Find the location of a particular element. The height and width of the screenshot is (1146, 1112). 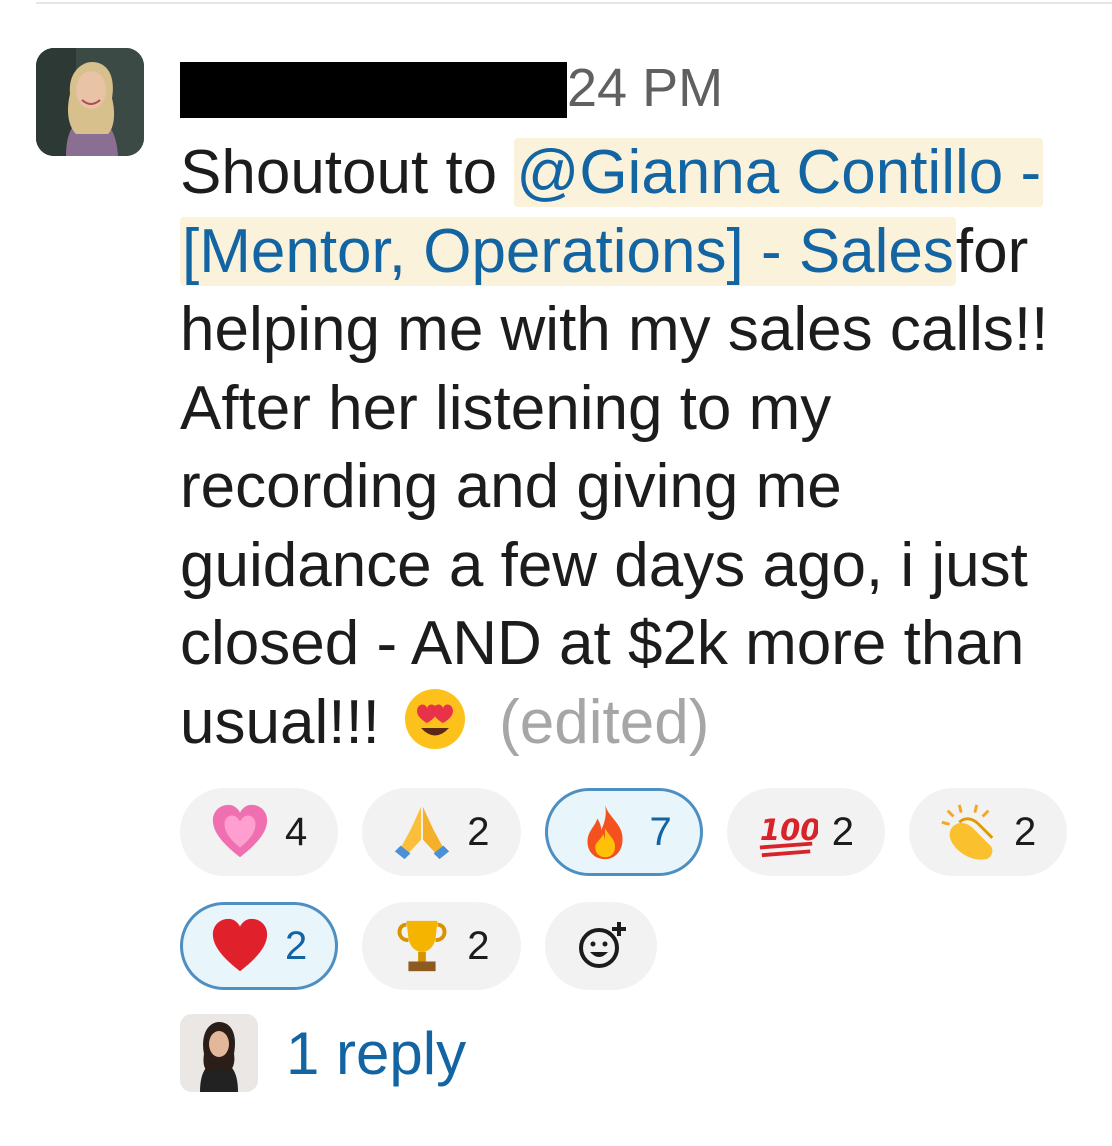

hundred-points-icon: 100 is located at coordinates (788, 835).